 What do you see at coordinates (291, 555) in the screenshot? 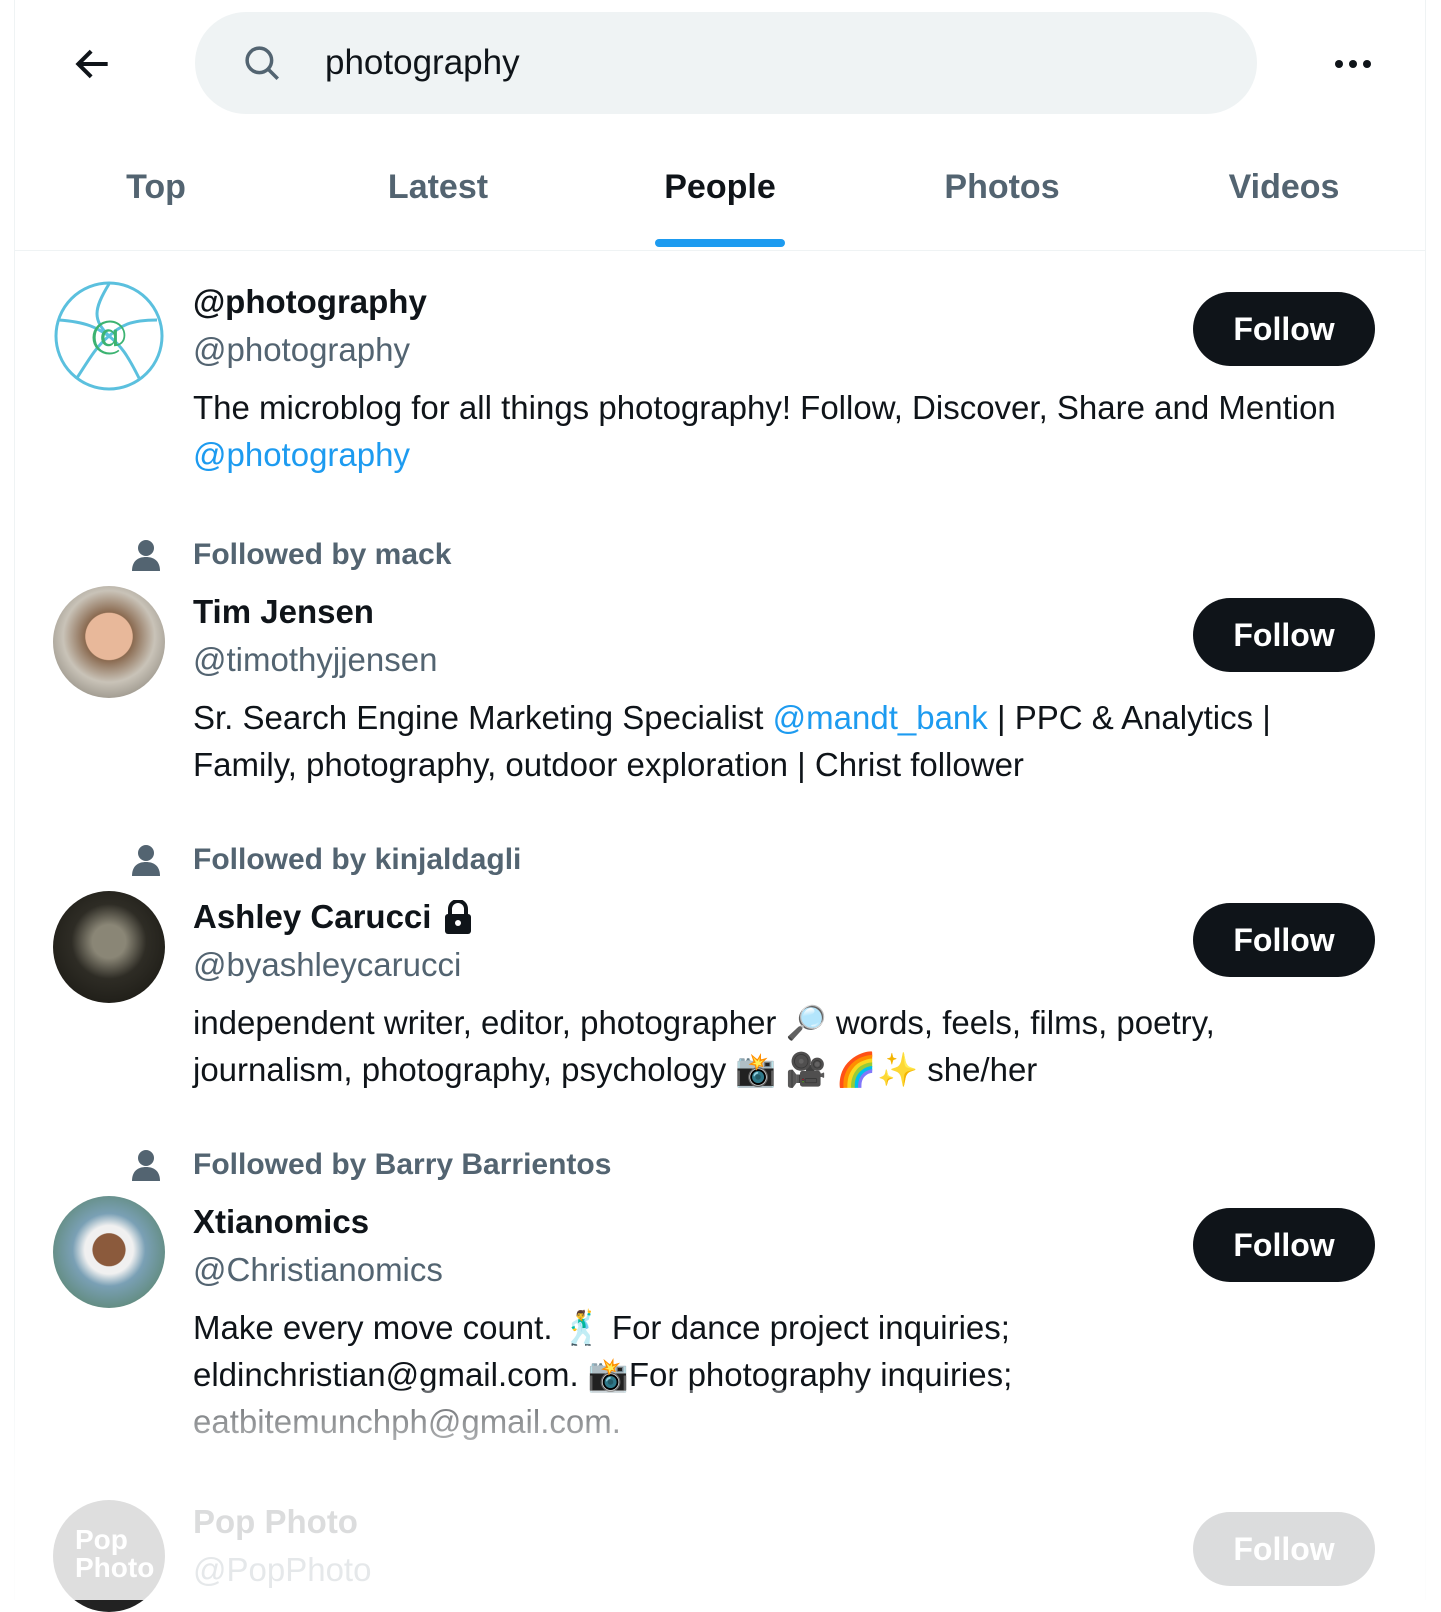
I see `social-context: Followed by mack` at bounding box center [291, 555].